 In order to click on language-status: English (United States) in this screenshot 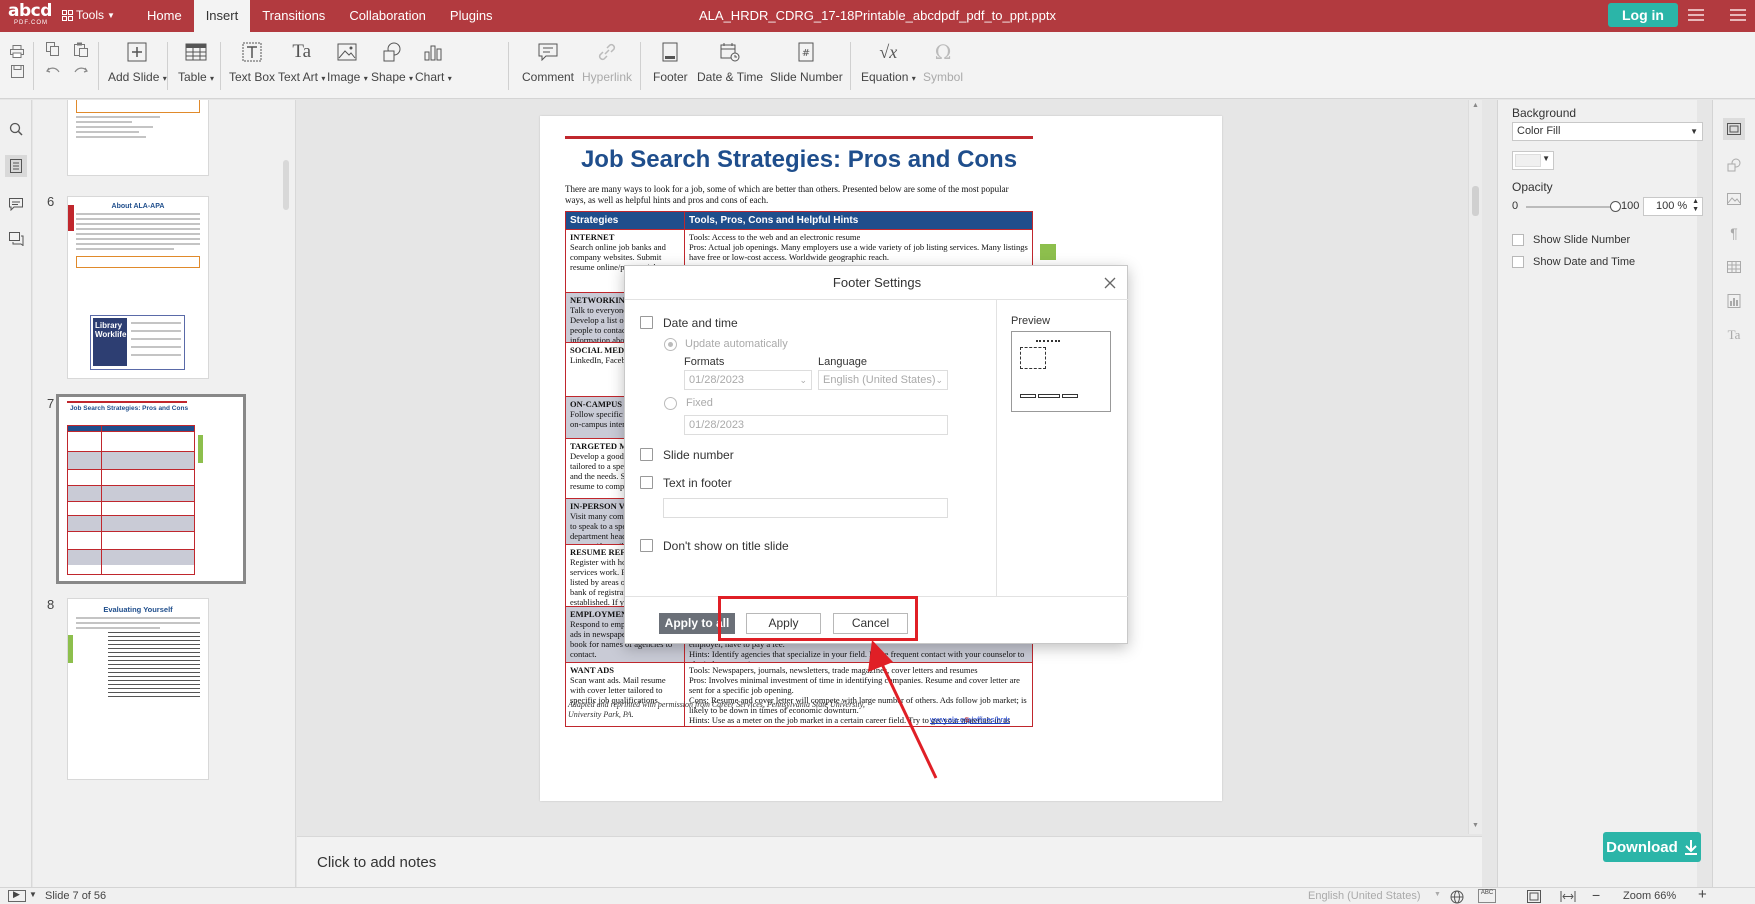, I will do `click(1364, 896)`.